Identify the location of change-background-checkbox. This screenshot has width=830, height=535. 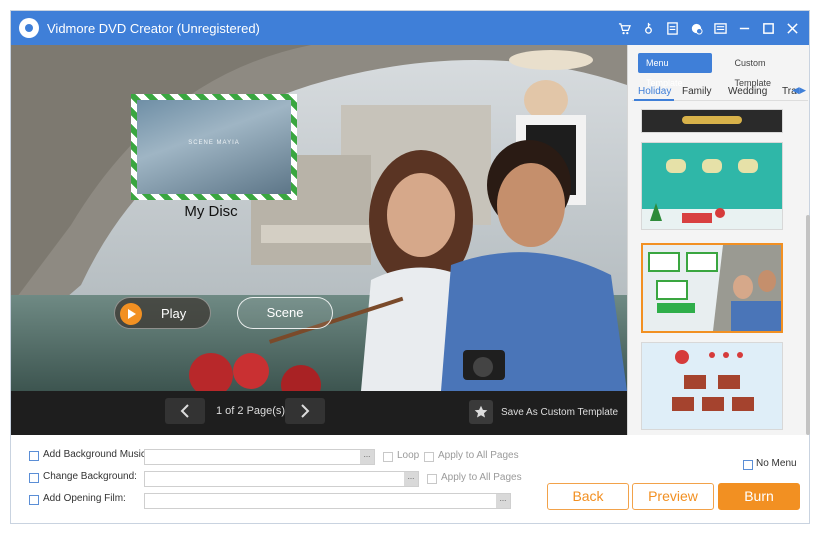
(34, 478).